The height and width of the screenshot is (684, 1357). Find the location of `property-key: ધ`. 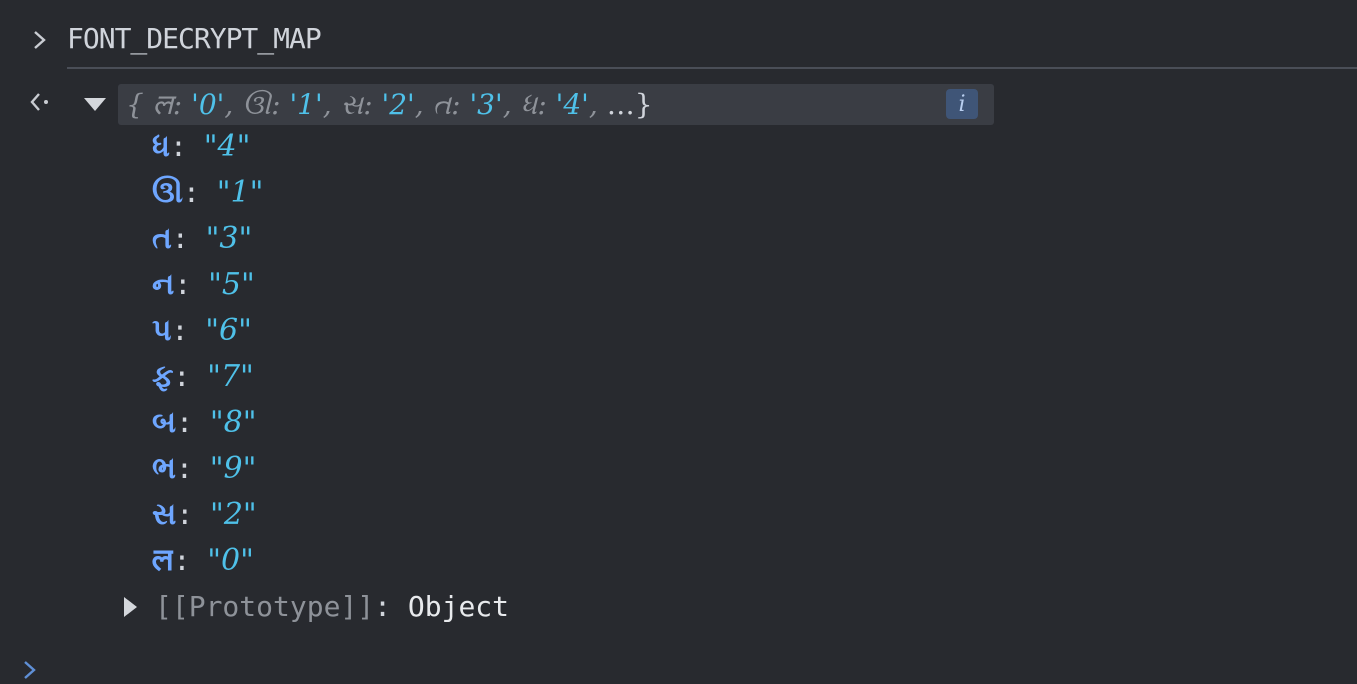

property-key: ધ is located at coordinates (161, 146).